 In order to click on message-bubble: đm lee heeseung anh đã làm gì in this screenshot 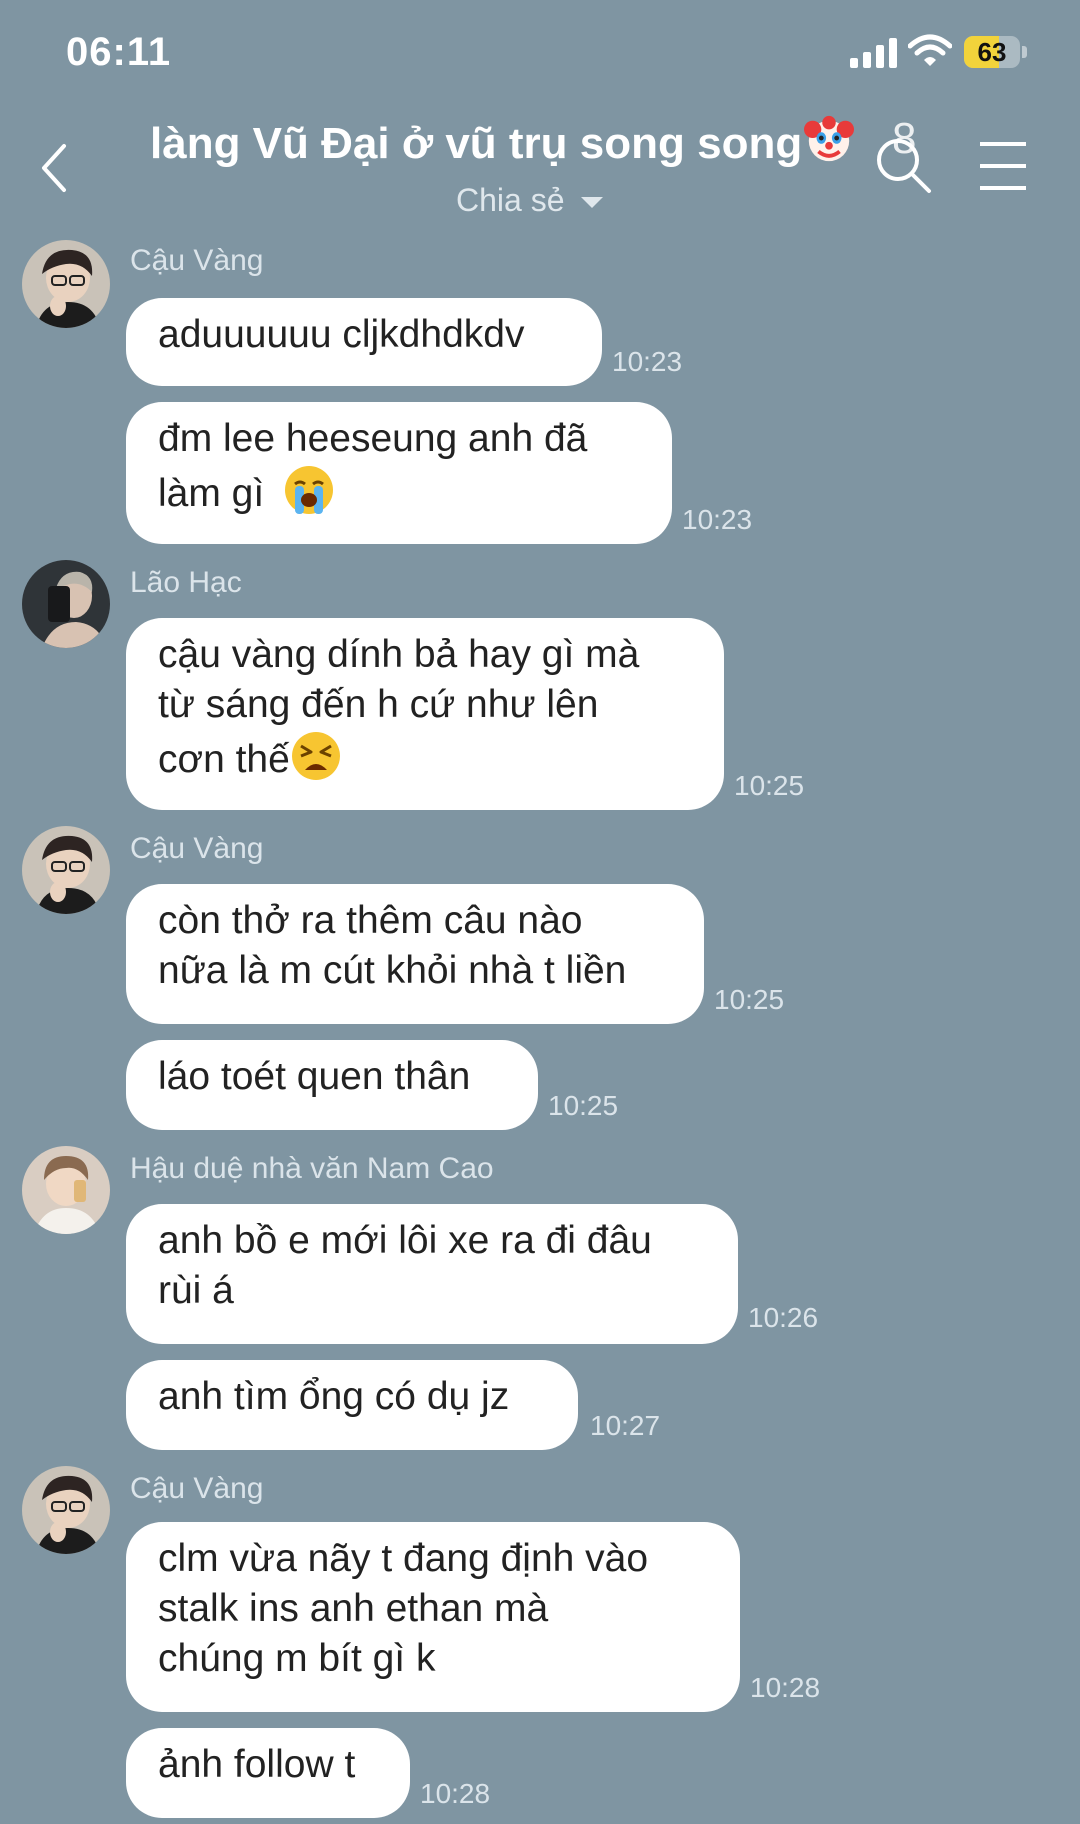, I will do `click(399, 473)`.